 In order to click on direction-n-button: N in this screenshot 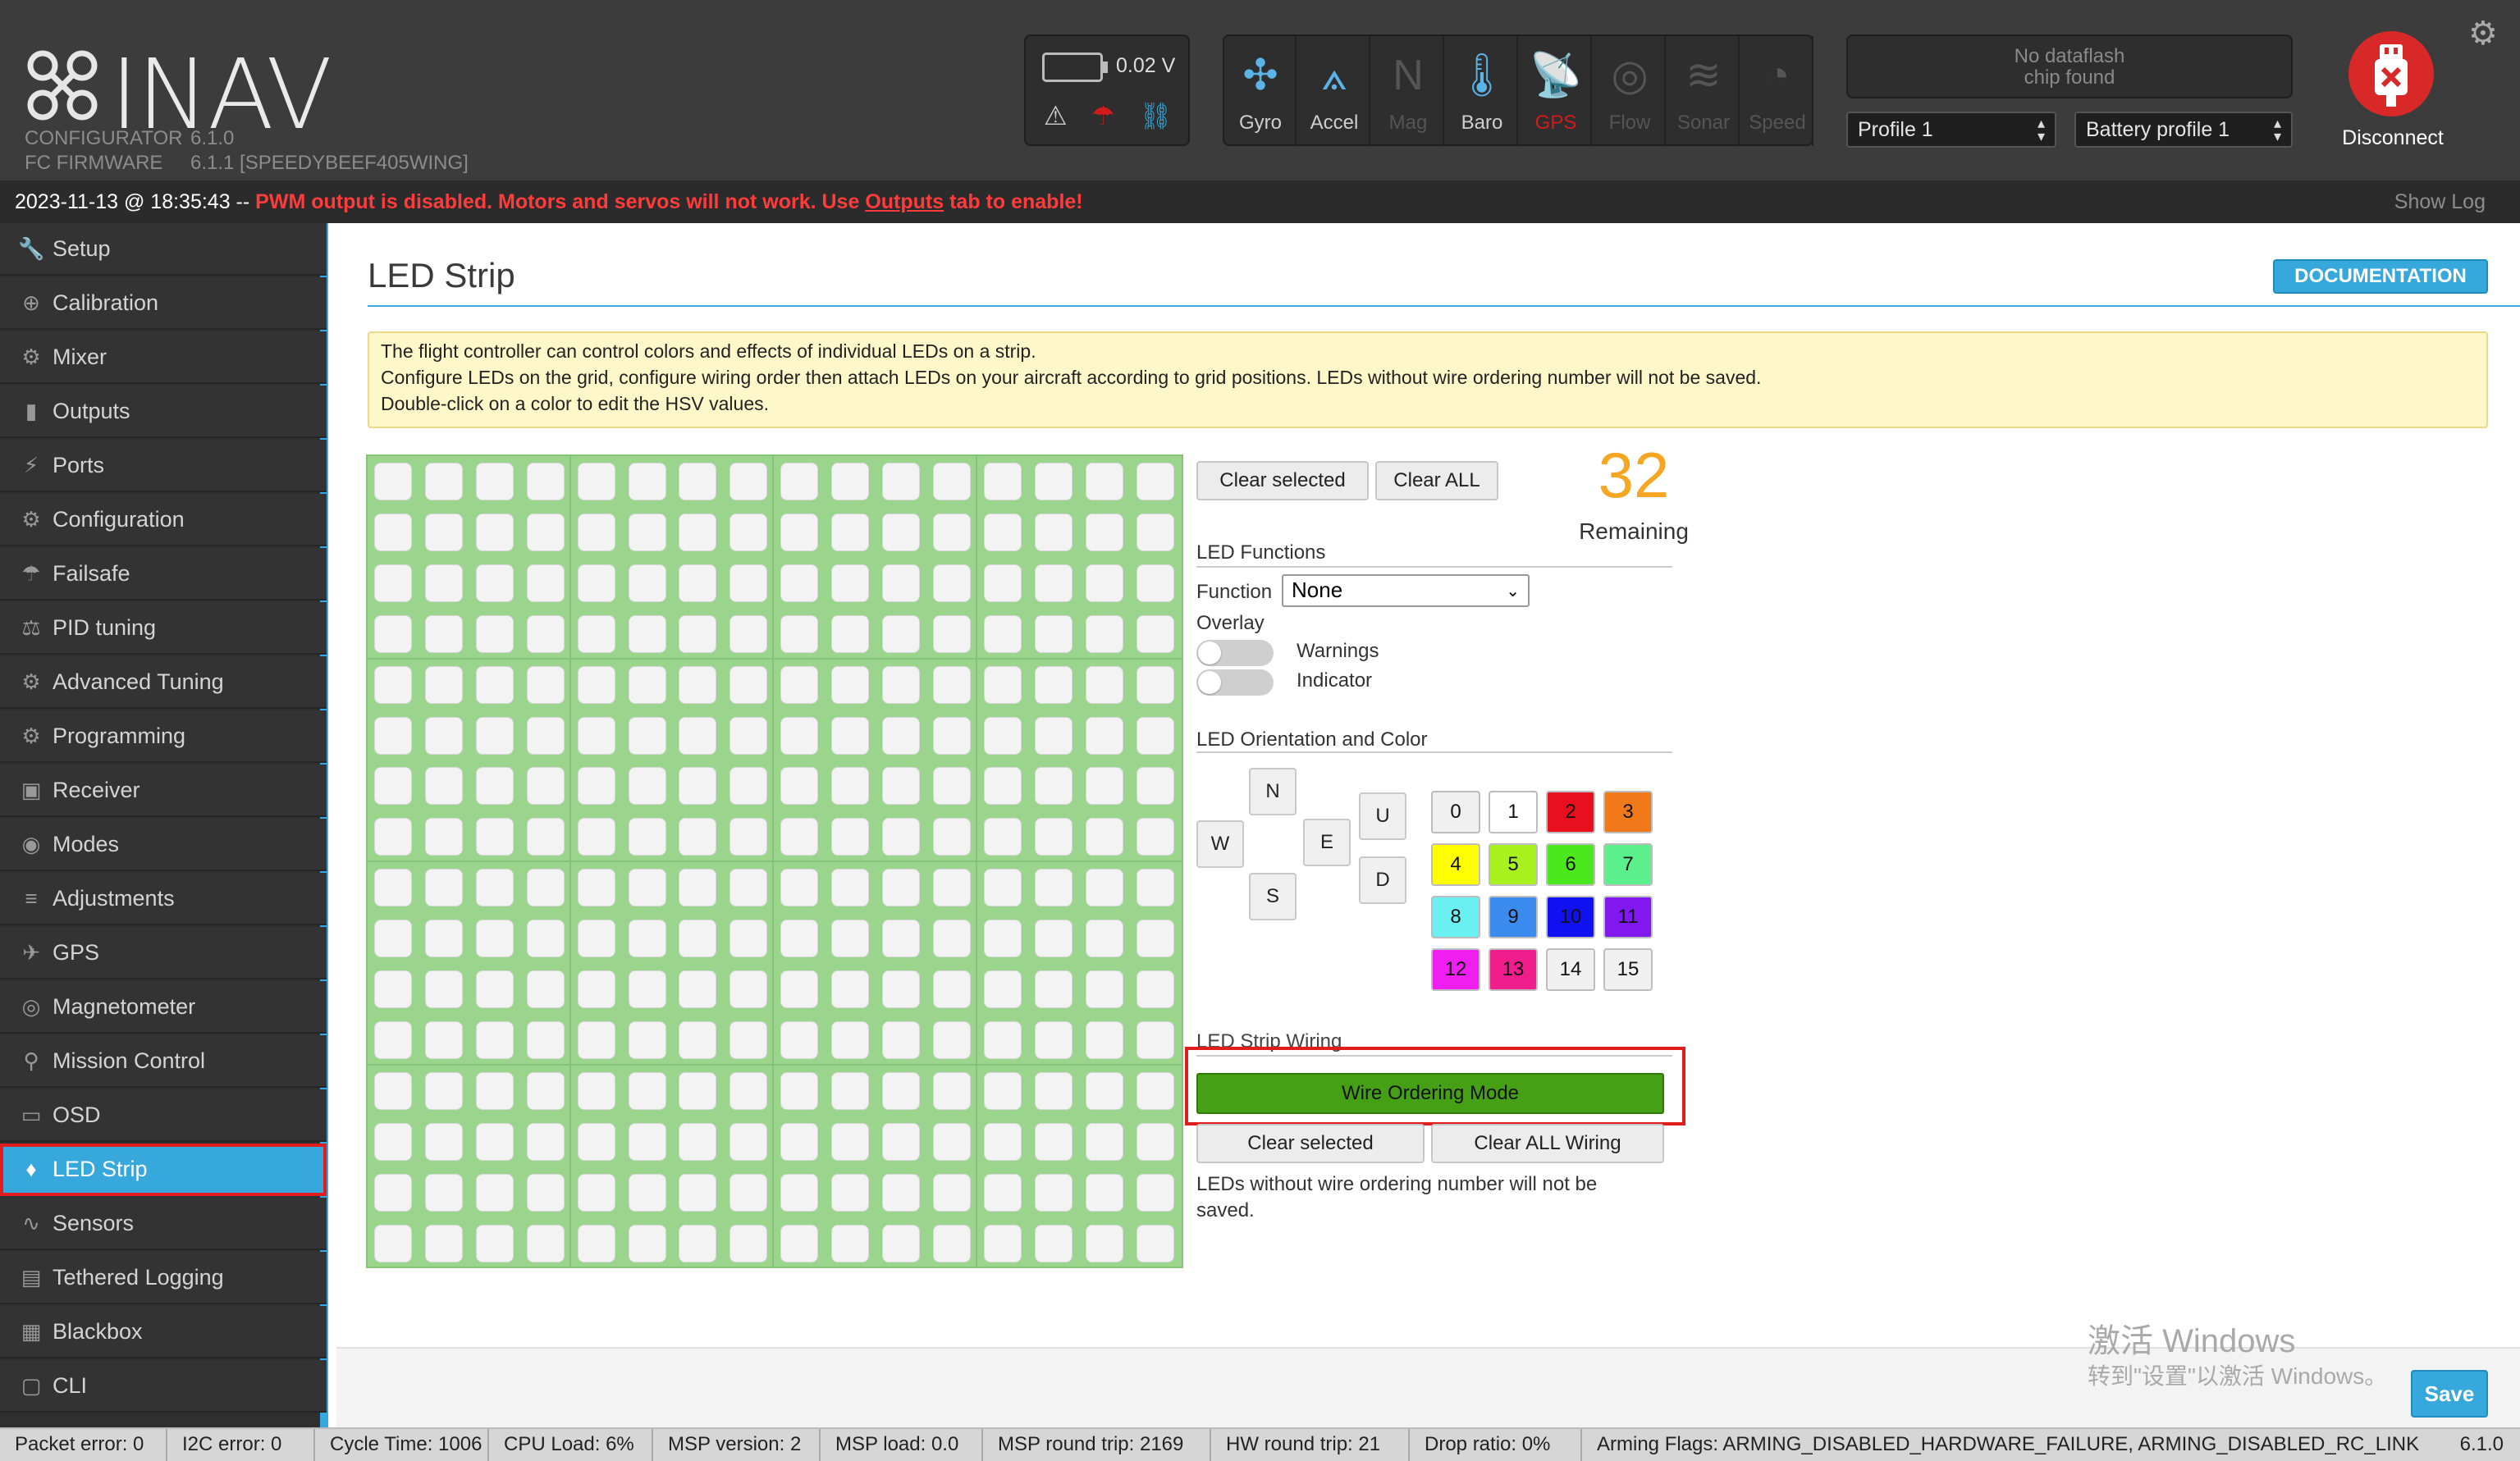, I will do `click(1273, 791)`.